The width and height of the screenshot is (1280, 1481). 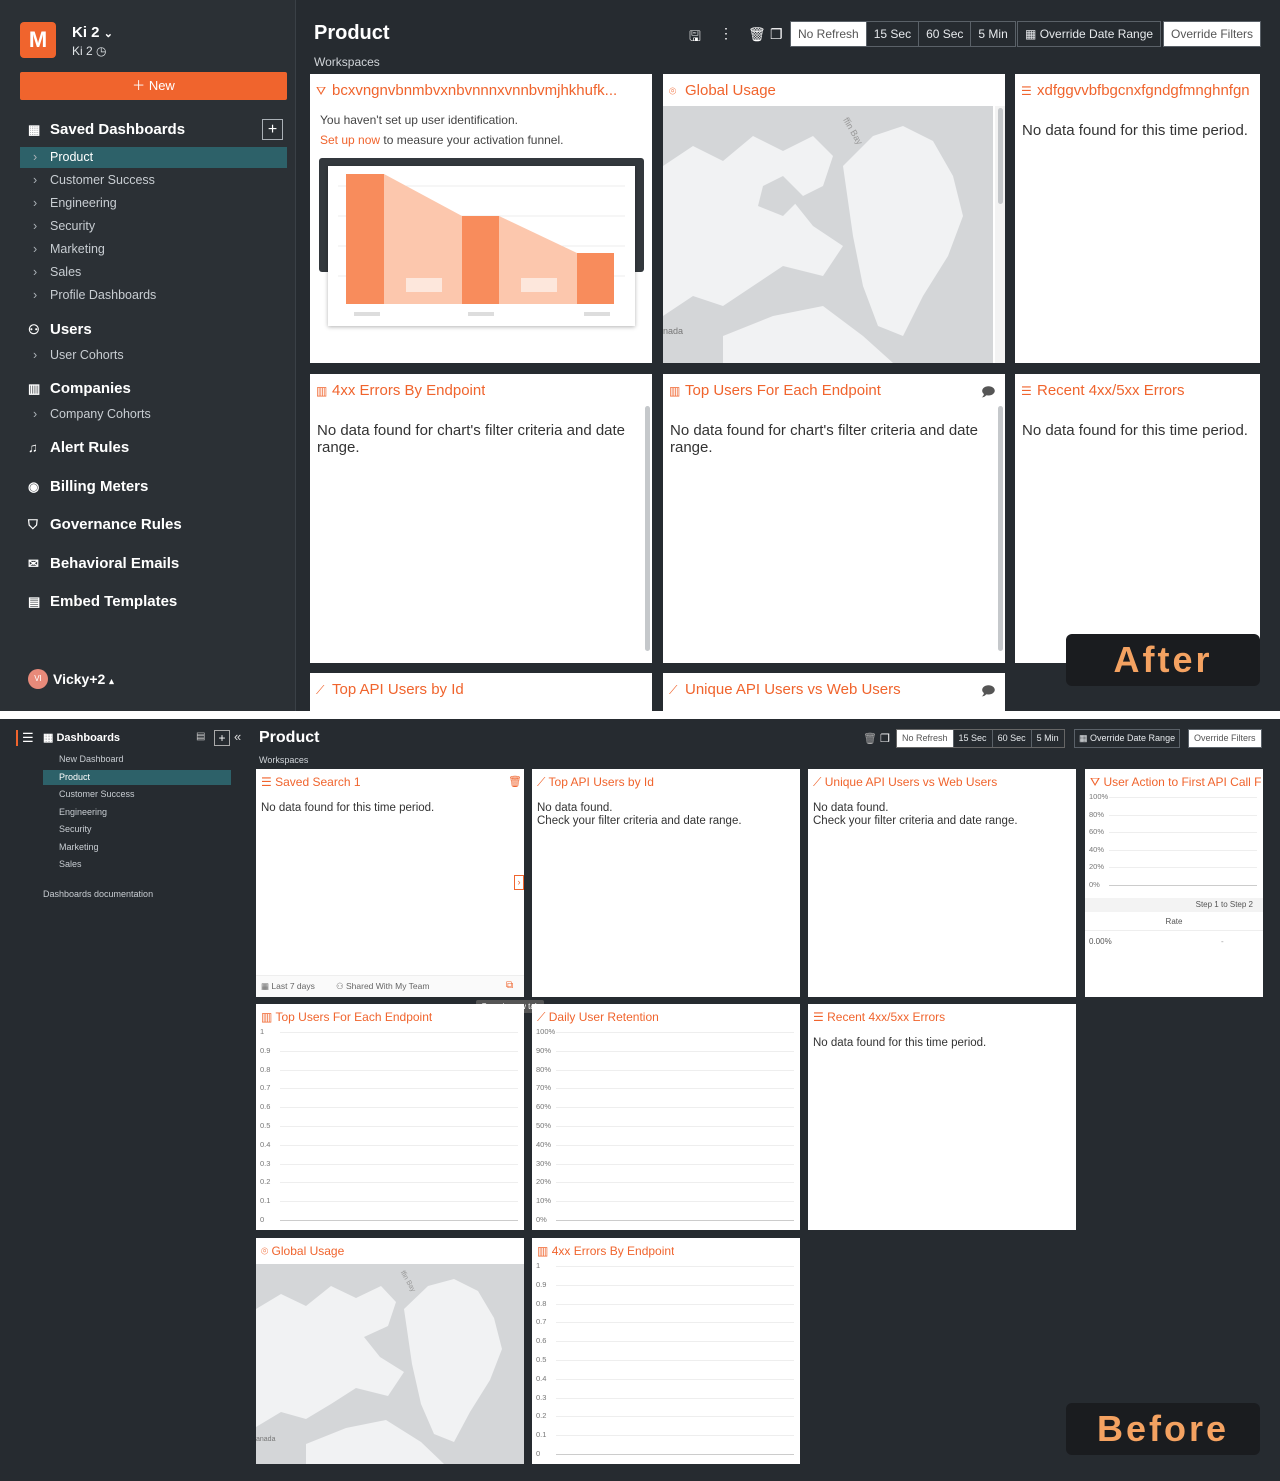 What do you see at coordinates (509, 985) in the screenshot?
I see `external-link-icon: ⧉` at bounding box center [509, 985].